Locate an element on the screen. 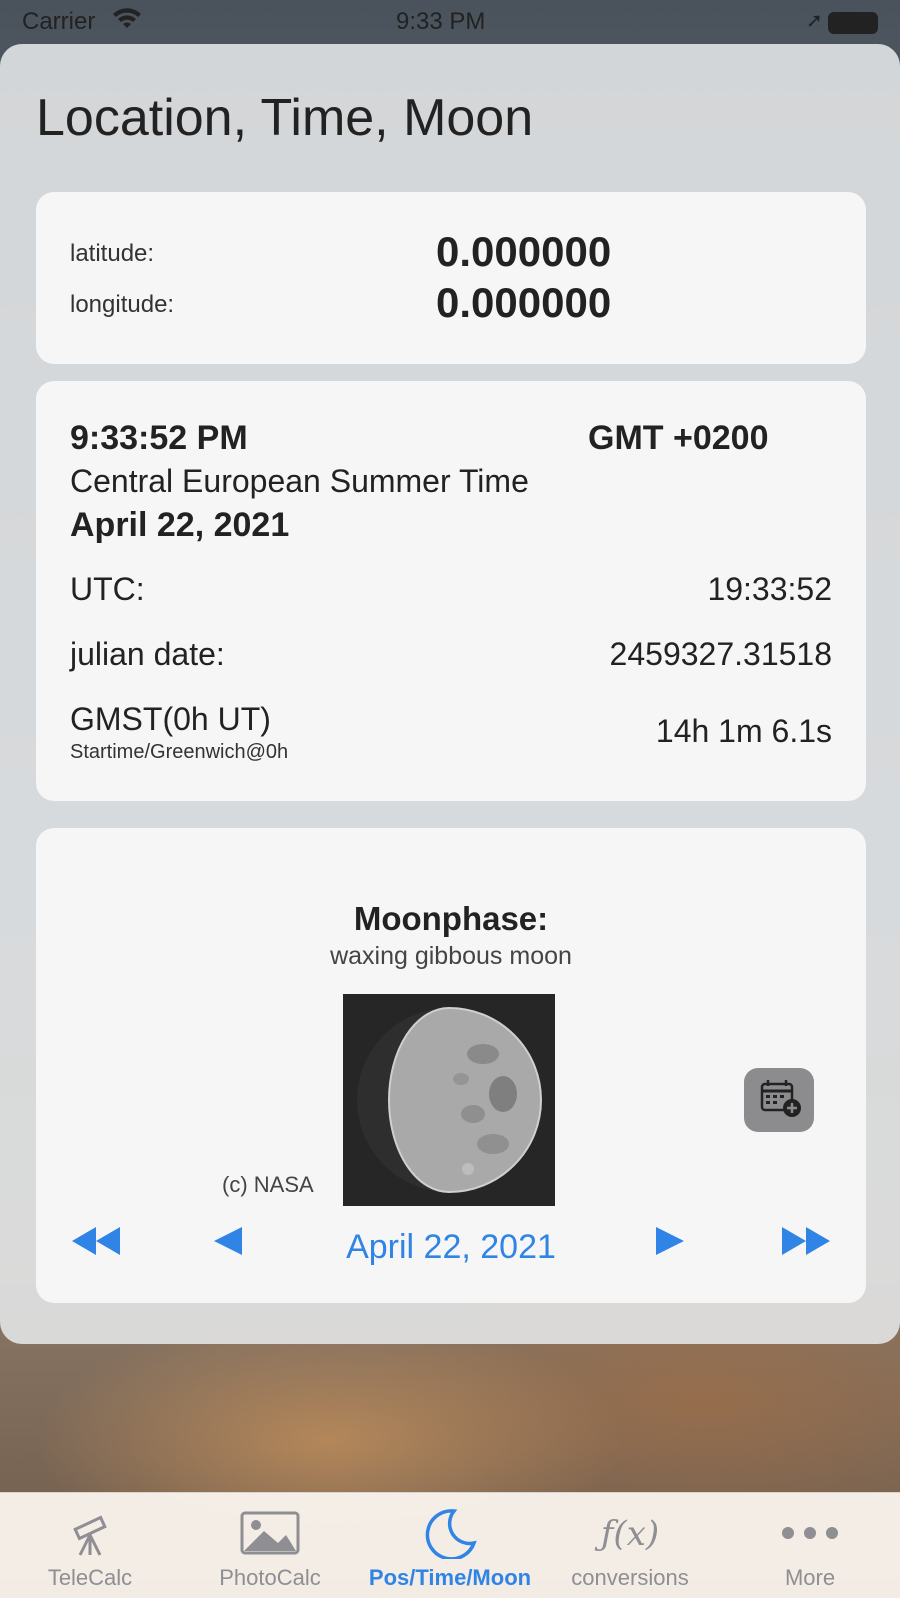  svg-text: ƒ(x) is located at coordinates (626, 1534).